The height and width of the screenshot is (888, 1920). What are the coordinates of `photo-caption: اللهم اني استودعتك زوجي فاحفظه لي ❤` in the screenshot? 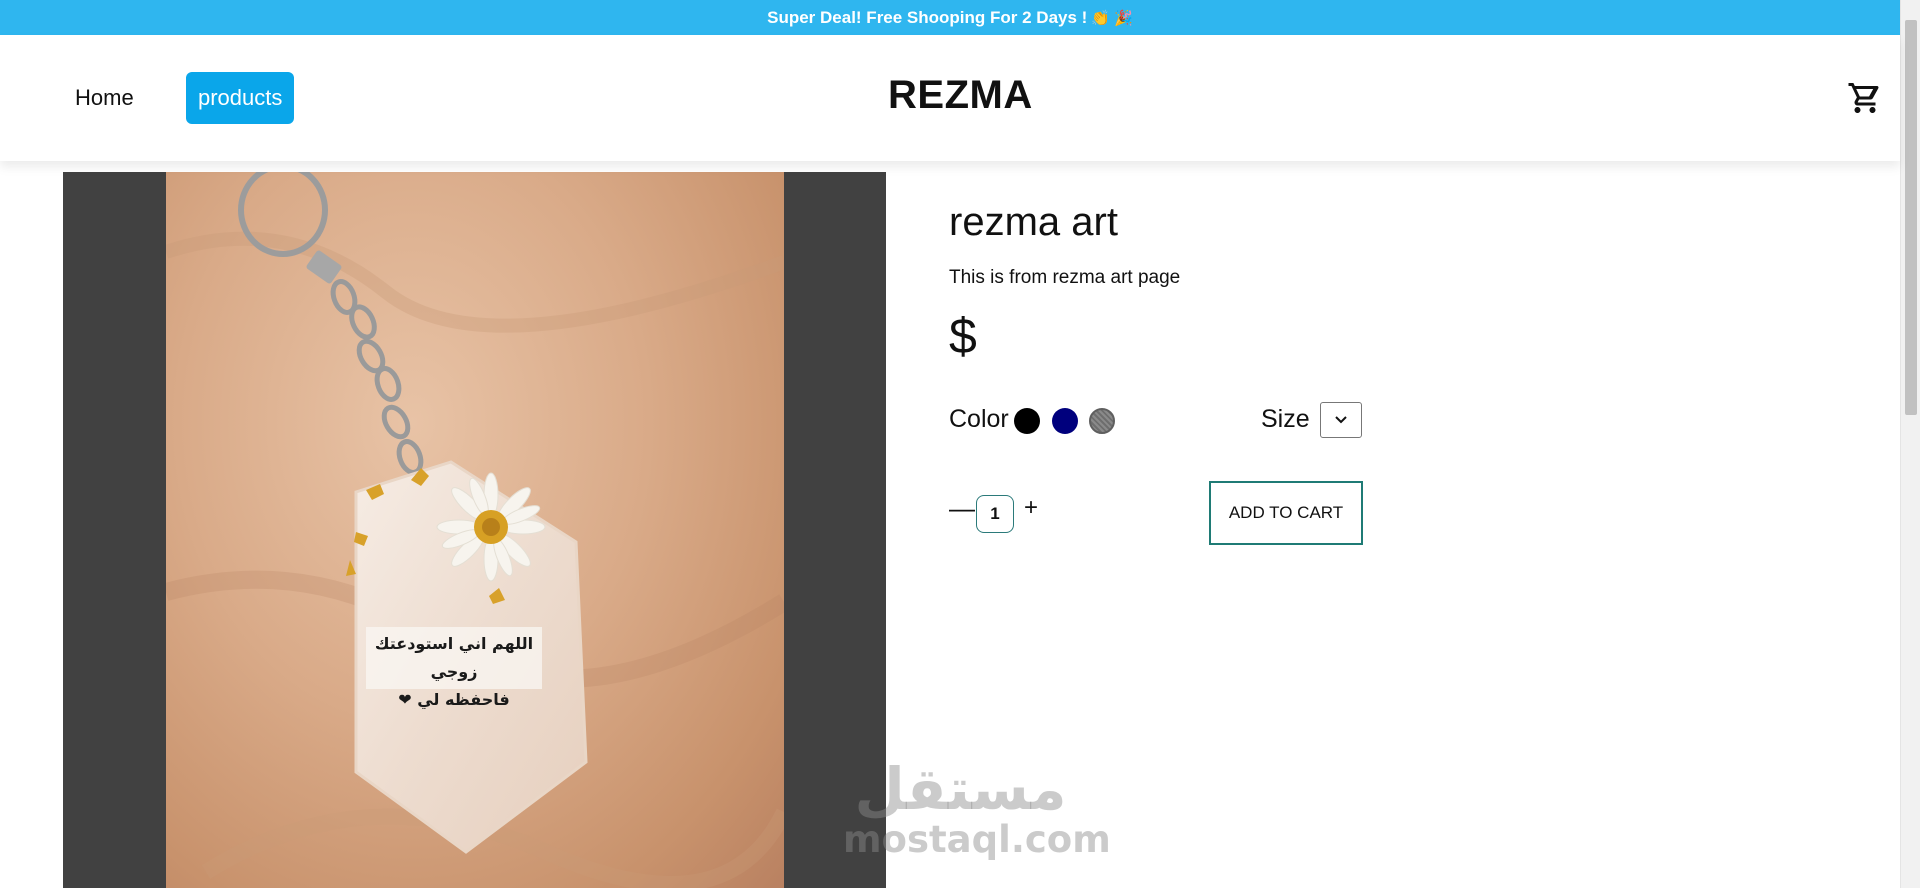 It's located at (454, 669).